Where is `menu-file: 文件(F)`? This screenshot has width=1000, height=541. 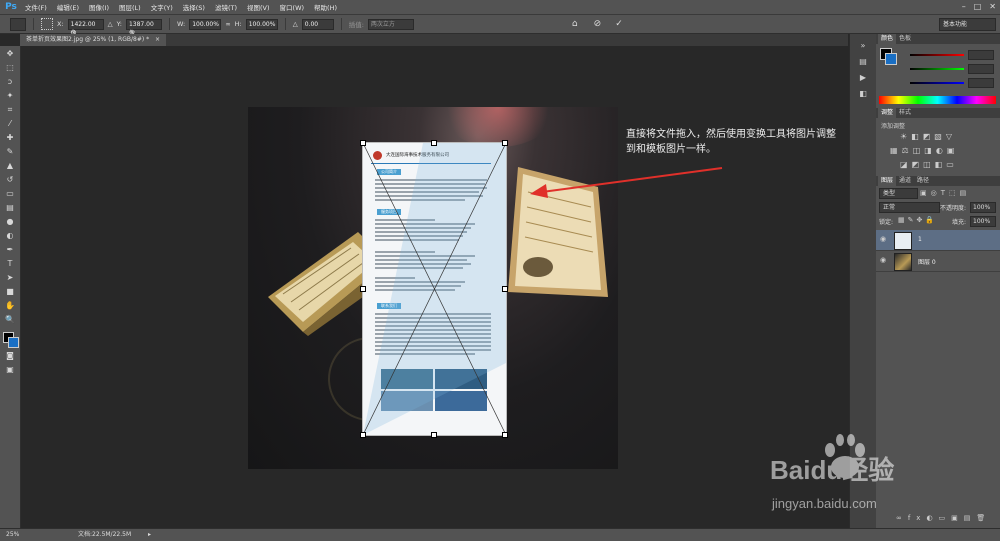
menu-file: 文件(F) is located at coordinates (36, 7).